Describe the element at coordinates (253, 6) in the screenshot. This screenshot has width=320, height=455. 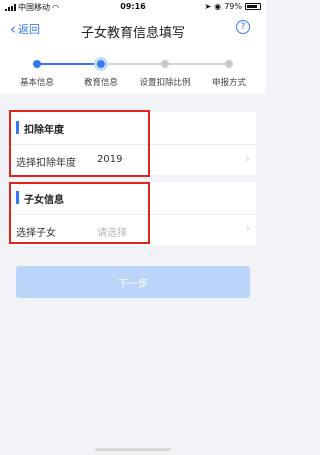
I see `battery-icon` at that location.